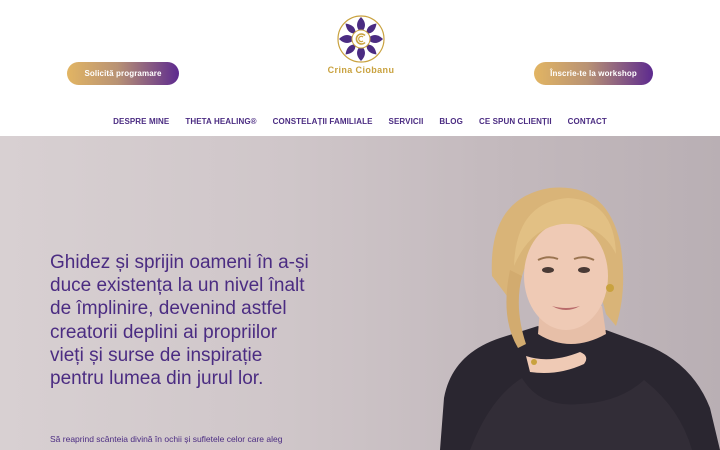 This screenshot has height=450, width=720. What do you see at coordinates (361, 39) in the screenshot?
I see `logo-mark-icon` at bounding box center [361, 39].